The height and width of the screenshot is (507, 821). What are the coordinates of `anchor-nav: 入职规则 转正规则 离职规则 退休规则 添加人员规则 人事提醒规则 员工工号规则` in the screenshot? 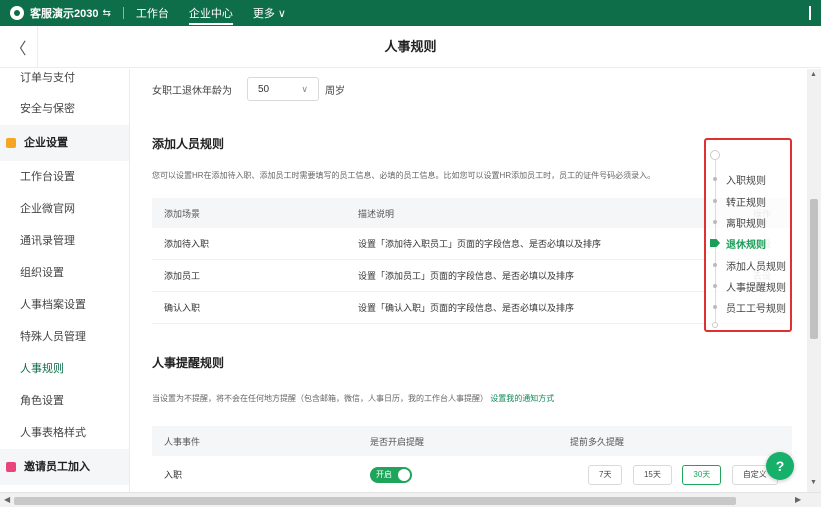 It's located at (748, 235).